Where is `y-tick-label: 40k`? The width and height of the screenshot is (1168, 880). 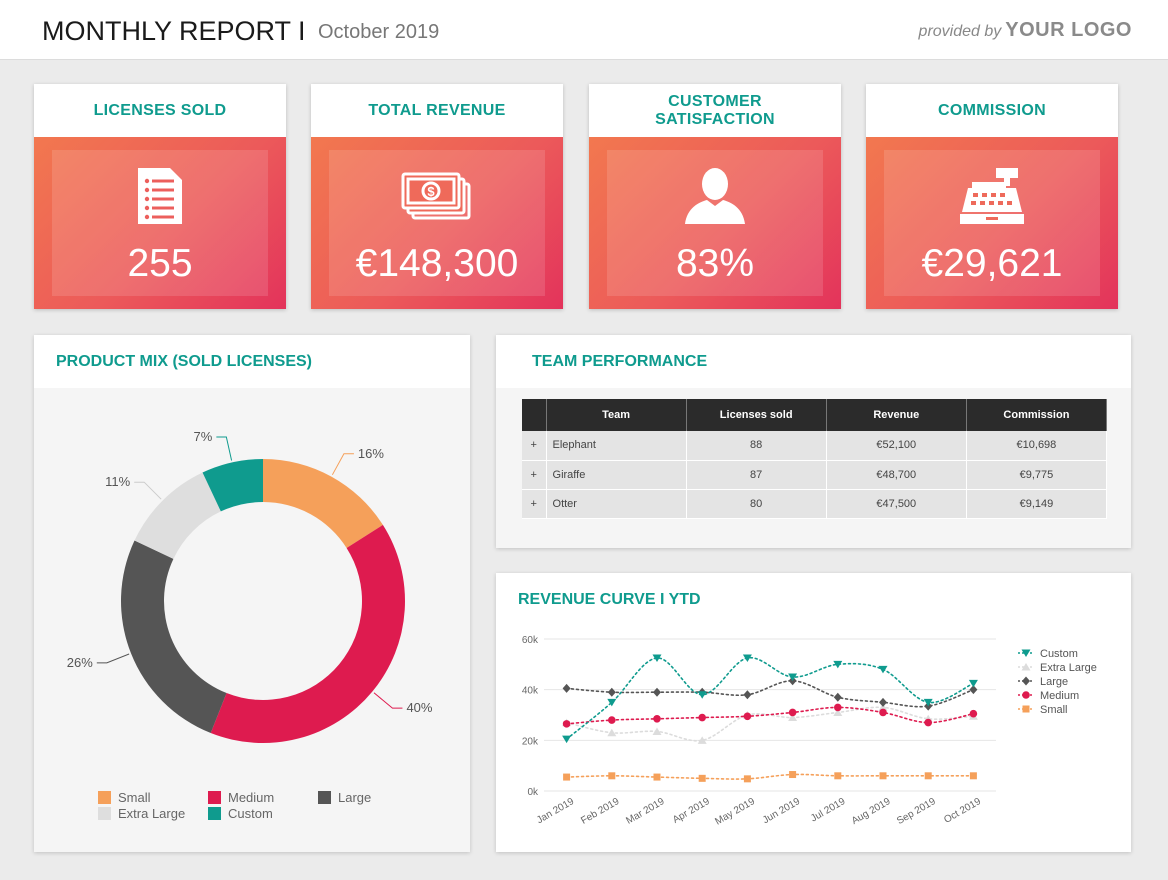 y-tick-label: 40k is located at coordinates (530, 691).